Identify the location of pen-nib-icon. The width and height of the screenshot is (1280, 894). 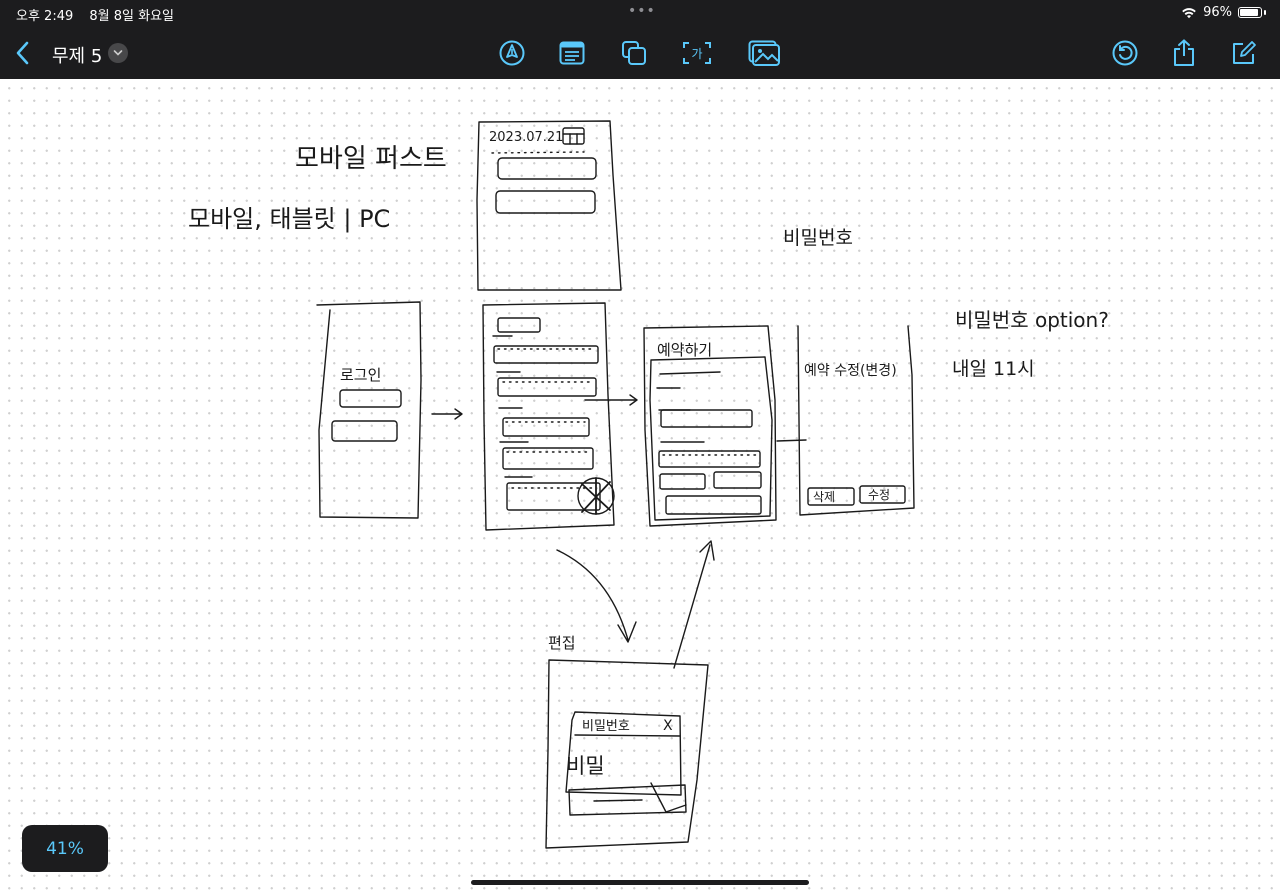
(512, 53).